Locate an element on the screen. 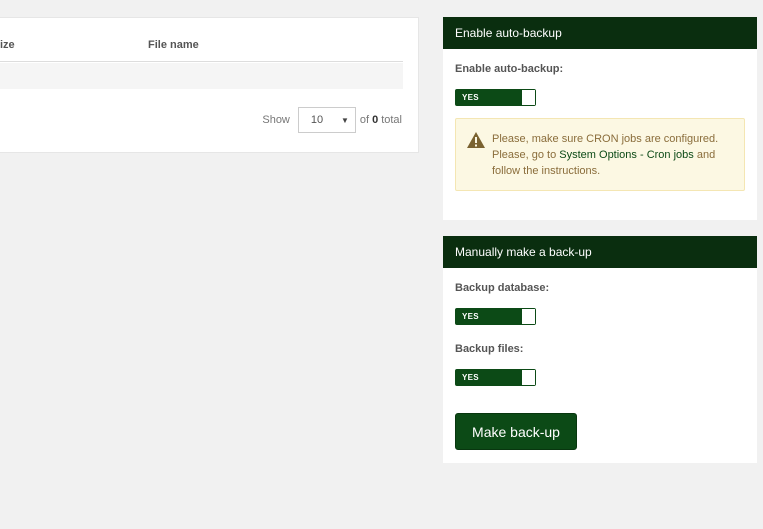 The width and height of the screenshot is (763, 529). cron-jobs-link: System Options - Cron jobs is located at coordinates (626, 155).